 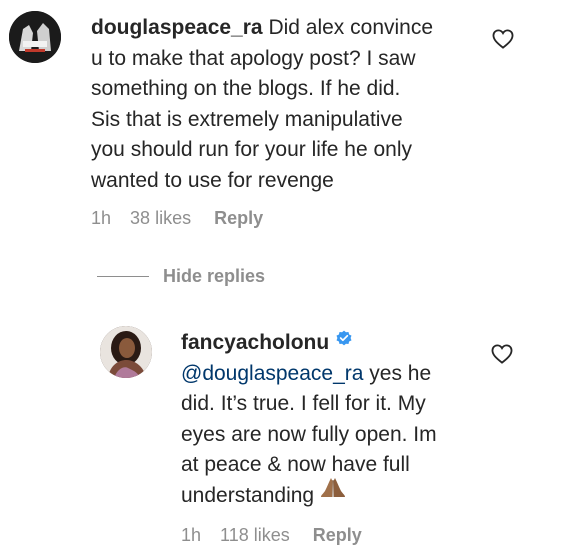 What do you see at coordinates (160, 218) in the screenshot?
I see `comment-likes: 38 likes` at bounding box center [160, 218].